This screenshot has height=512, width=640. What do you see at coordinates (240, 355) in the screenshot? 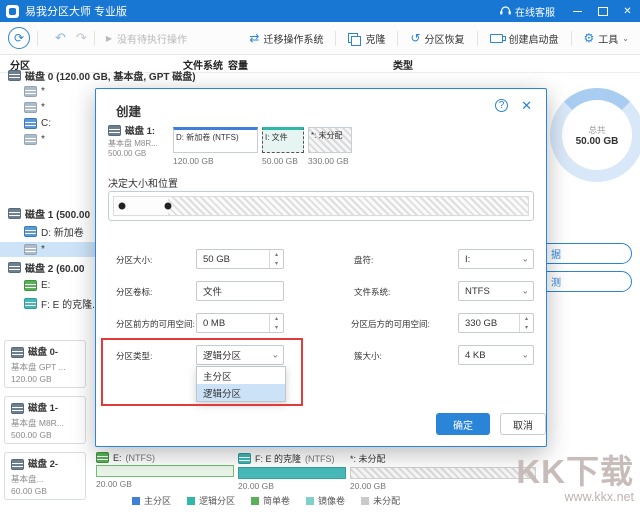
I see `partition-type-select: 逻辑分区 ⌄` at bounding box center [240, 355].